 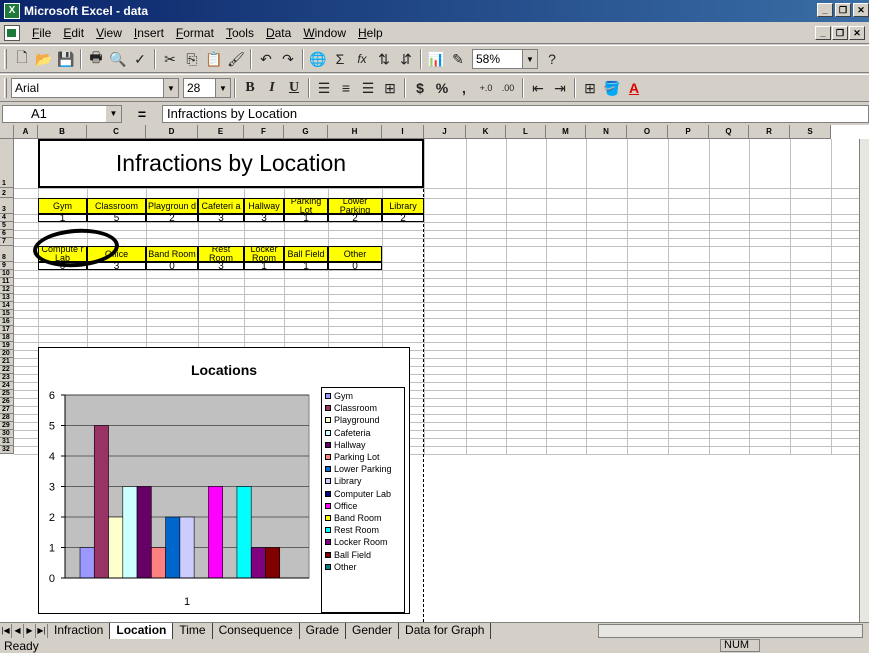 I want to click on column-header-m: M, so click(x=566, y=132).